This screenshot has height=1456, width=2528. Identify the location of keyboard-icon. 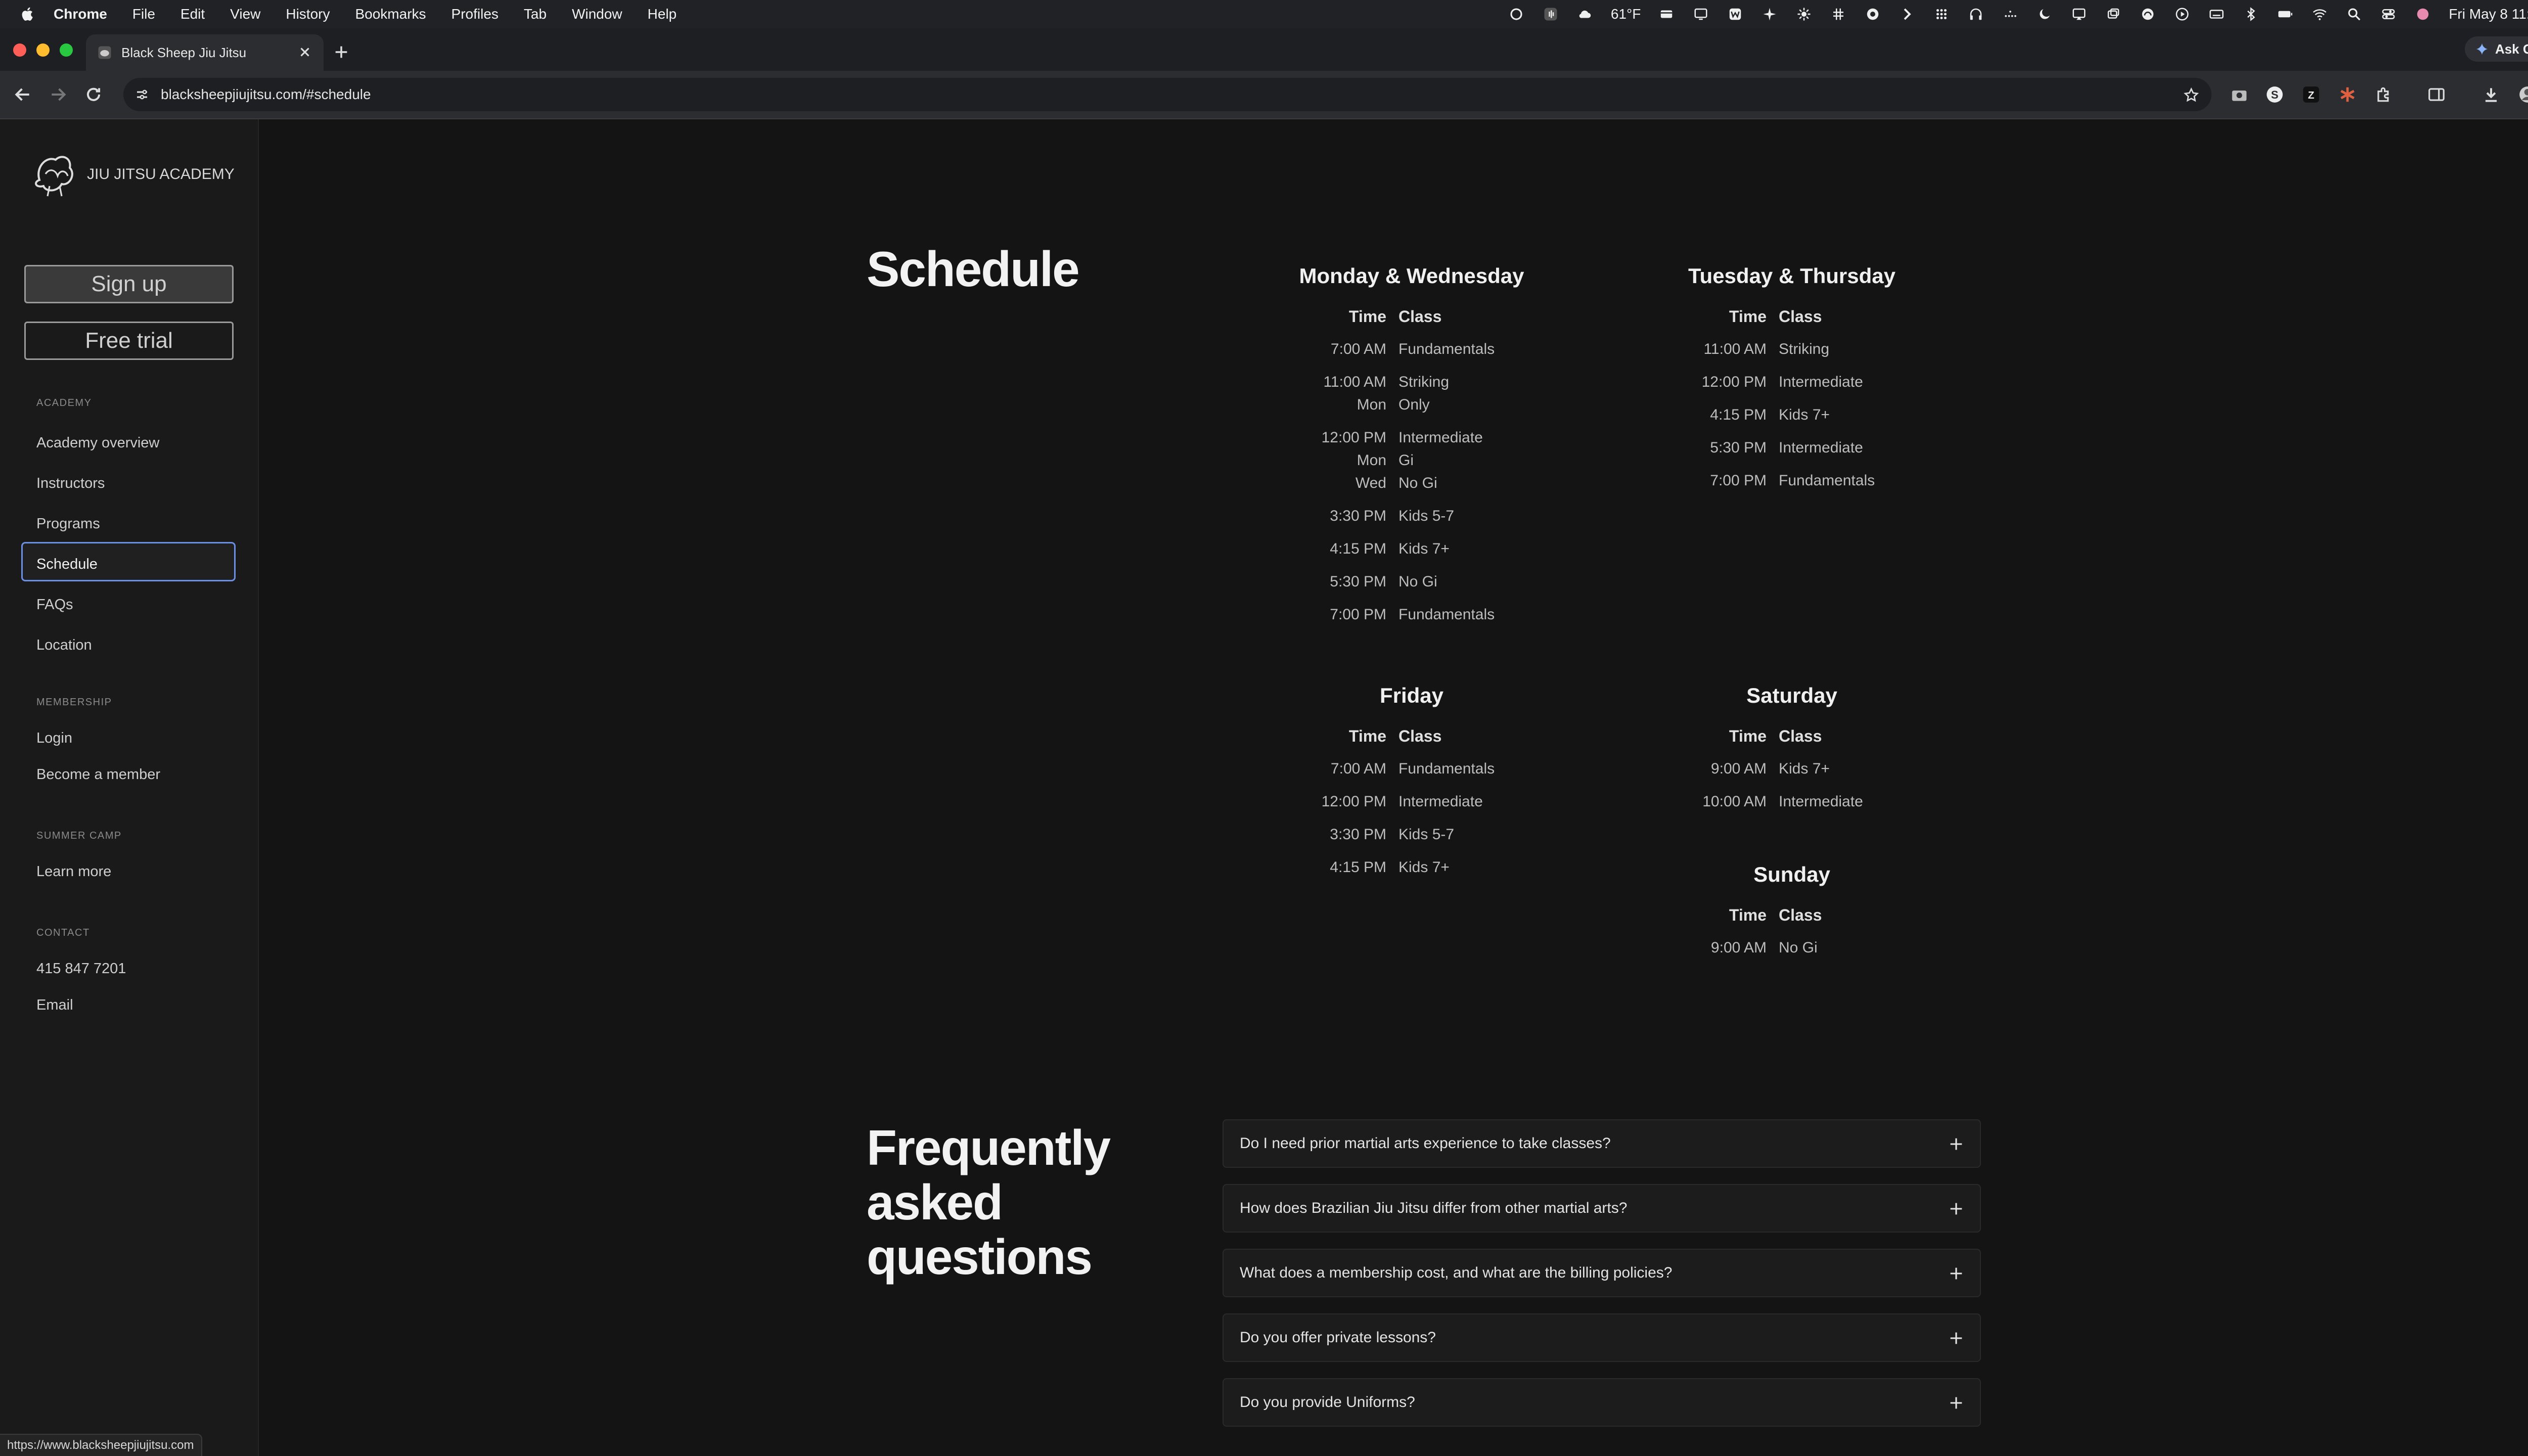
(2216, 14).